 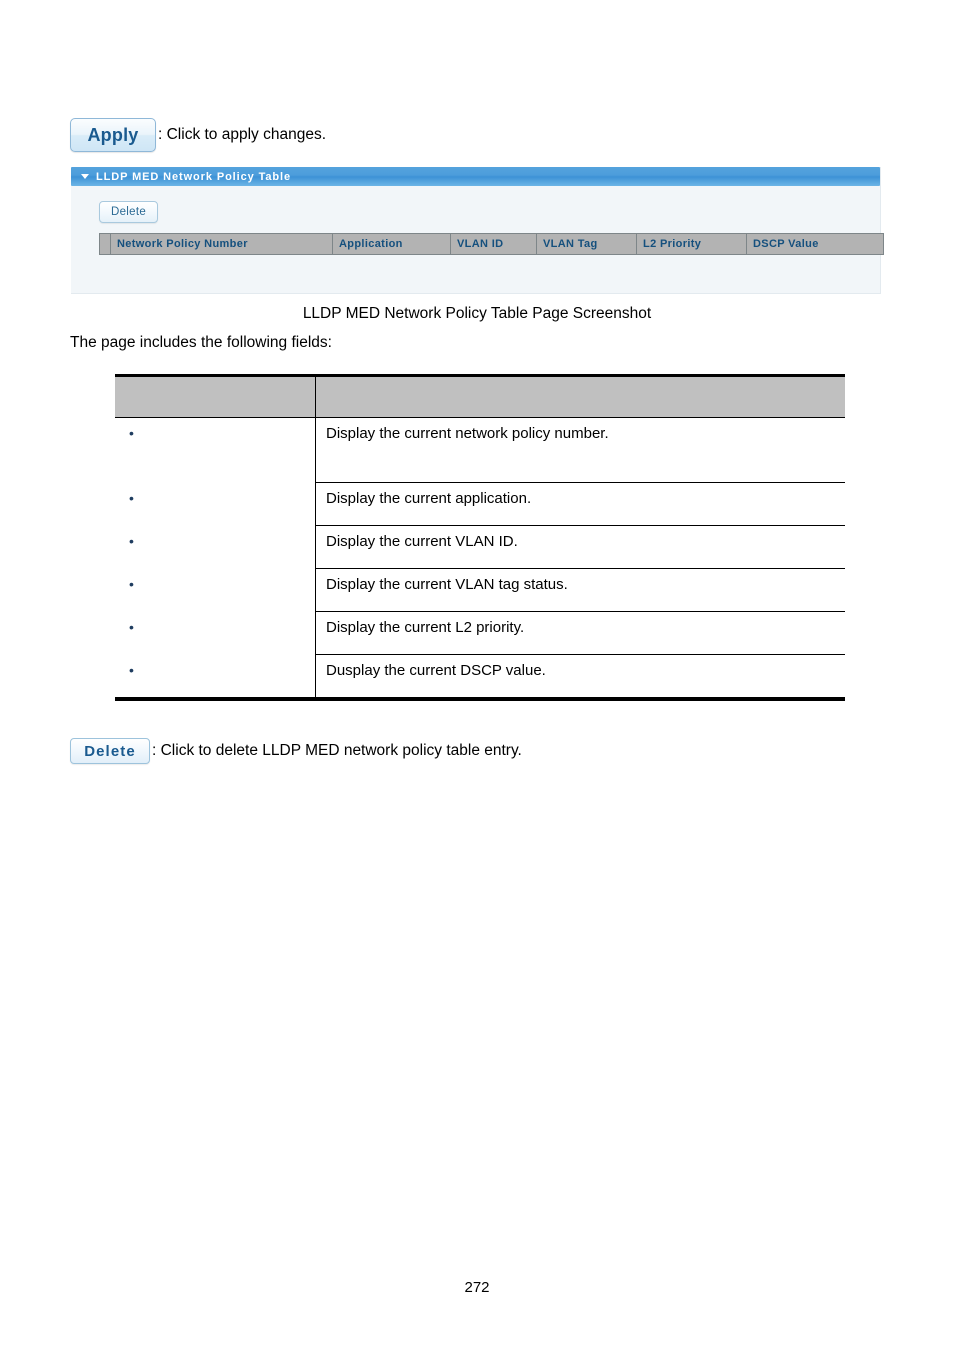 What do you see at coordinates (786, 244) in the screenshot?
I see `table-header-label: DSCP Value` at bounding box center [786, 244].